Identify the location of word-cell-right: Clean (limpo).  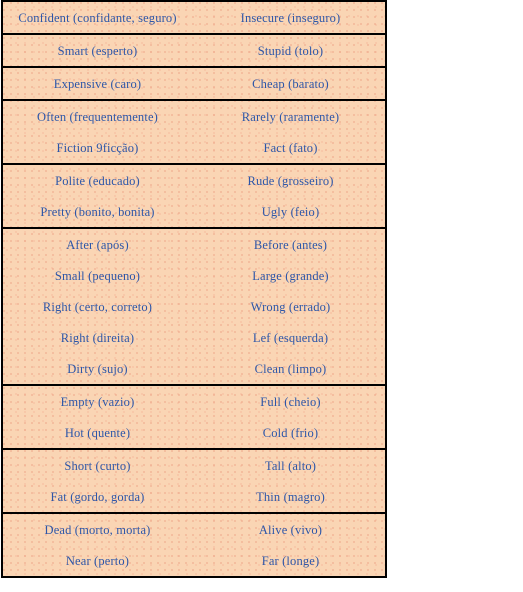
(290, 368).